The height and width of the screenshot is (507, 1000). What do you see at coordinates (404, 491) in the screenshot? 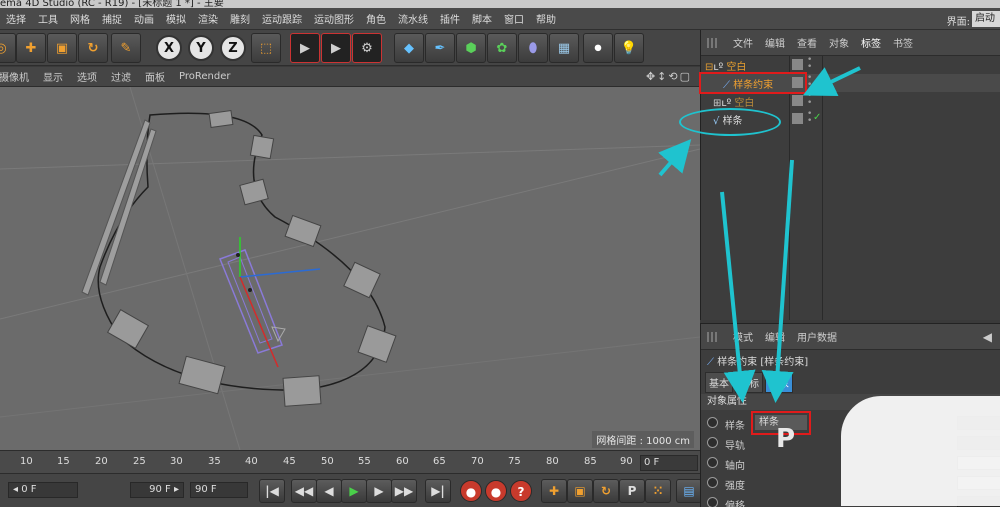
I see `next-key-icon: ▶▶` at bounding box center [404, 491].